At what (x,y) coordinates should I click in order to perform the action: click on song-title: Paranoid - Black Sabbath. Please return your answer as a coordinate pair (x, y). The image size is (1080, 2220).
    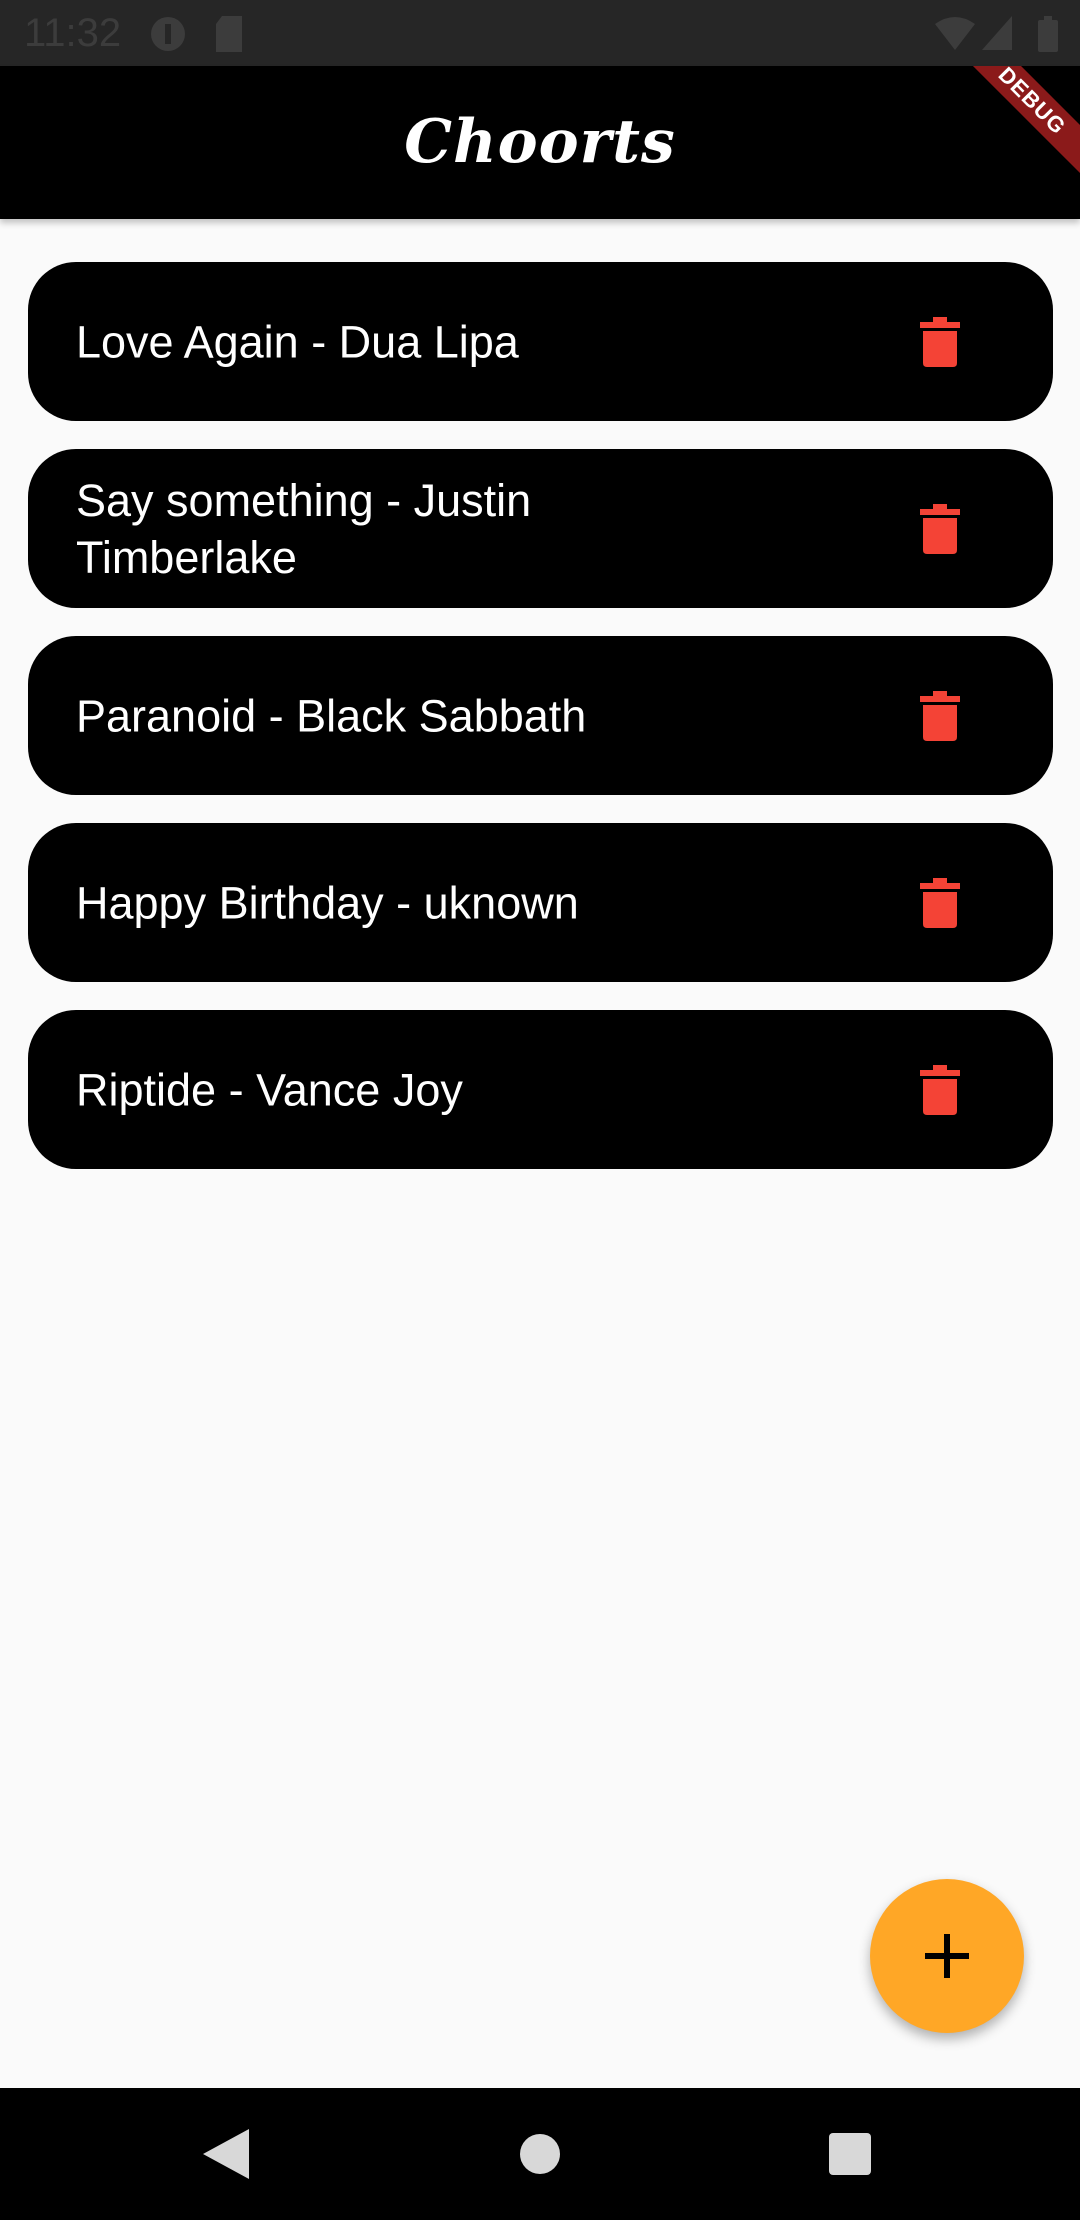
    Looking at the image, I should click on (331, 715).